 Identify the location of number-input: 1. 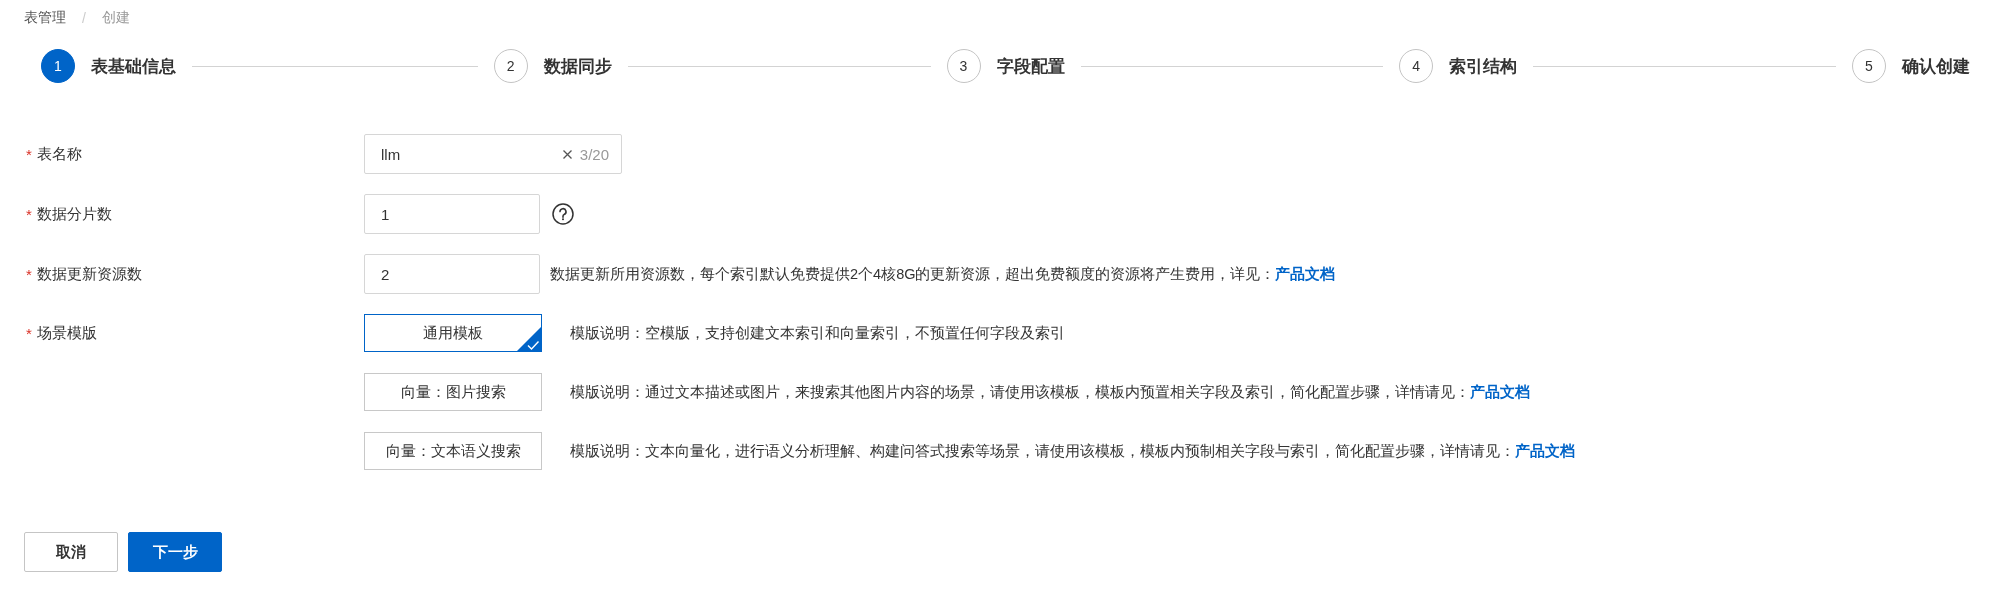
(452, 214).